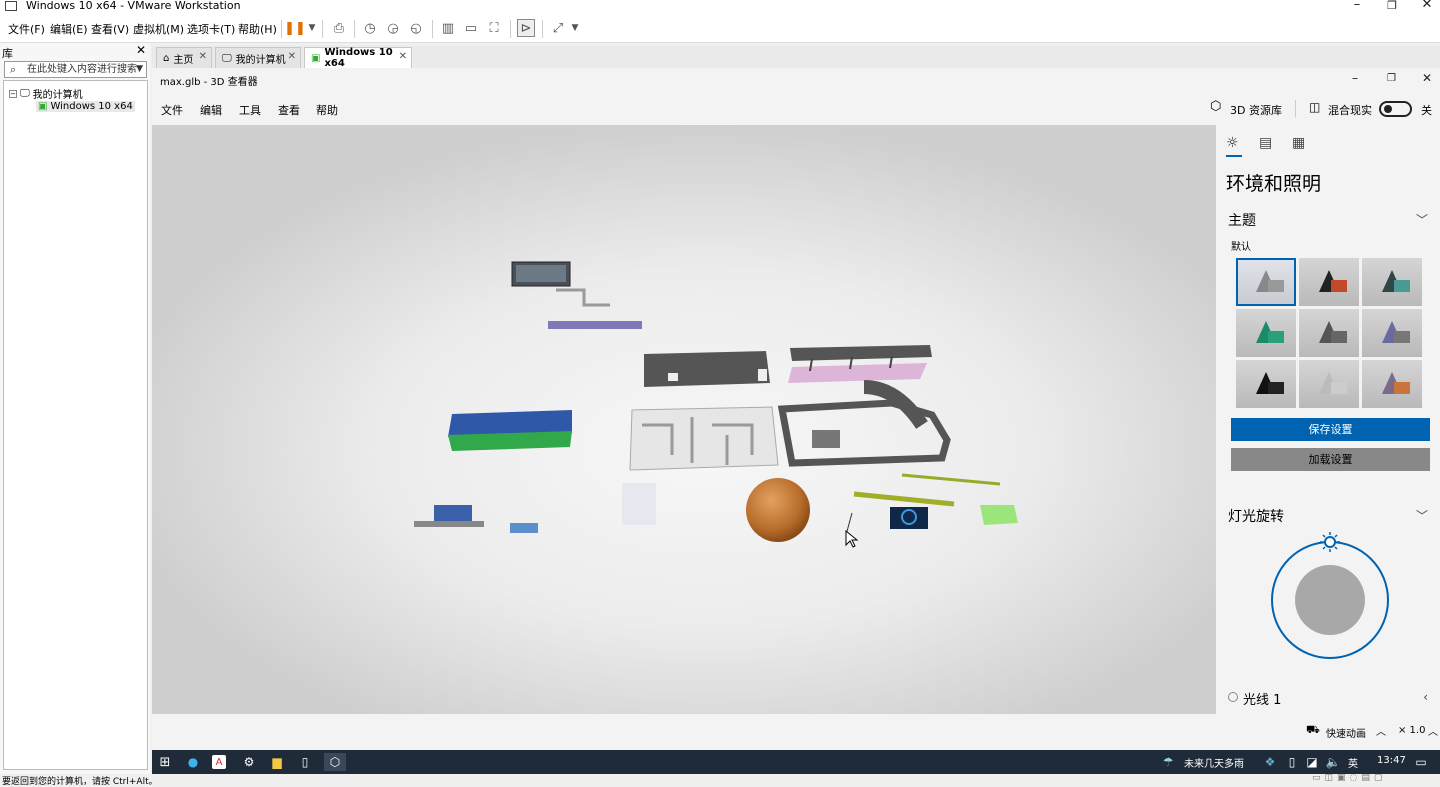 The width and height of the screenshot is (1440, 787). I want to click on tree-label: Windows 10 x64, so click(91, 106).